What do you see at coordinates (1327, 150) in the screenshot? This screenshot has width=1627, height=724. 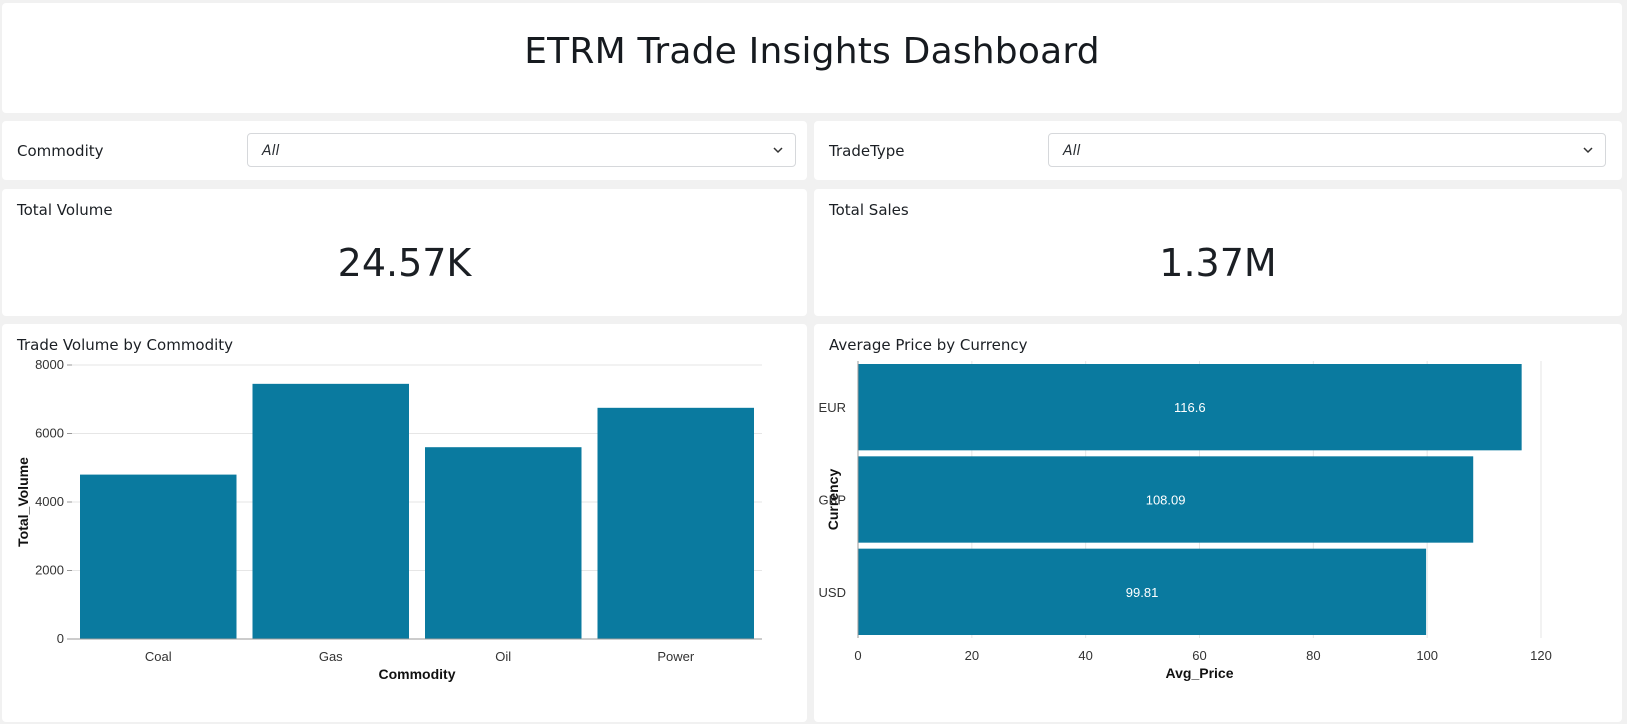 I see `tradetype-select: All` at bounding box center [1327, 150].